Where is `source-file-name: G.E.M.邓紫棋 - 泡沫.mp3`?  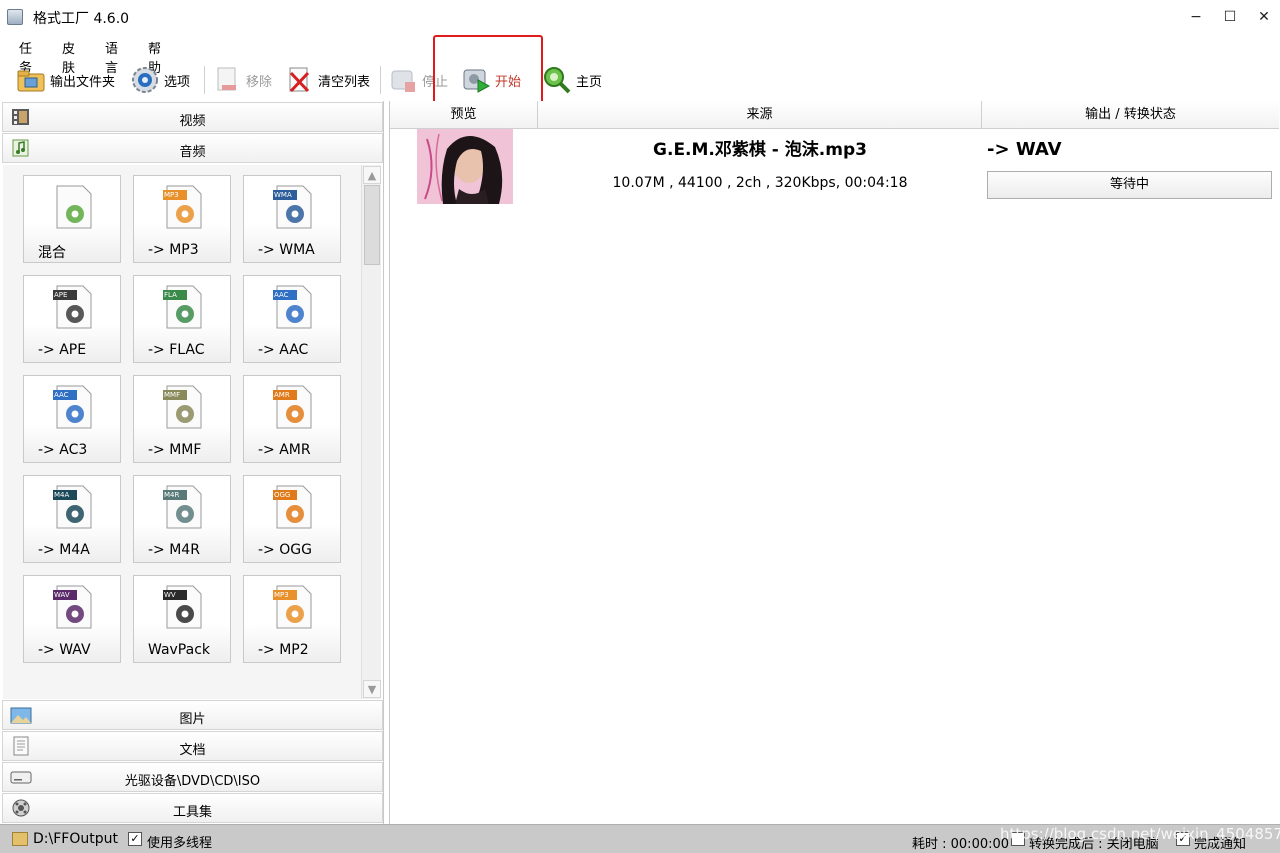
source-file-name: G.E.M.邓紫棋 - 泡沫.mp3 is located at coordinates (760, 150).